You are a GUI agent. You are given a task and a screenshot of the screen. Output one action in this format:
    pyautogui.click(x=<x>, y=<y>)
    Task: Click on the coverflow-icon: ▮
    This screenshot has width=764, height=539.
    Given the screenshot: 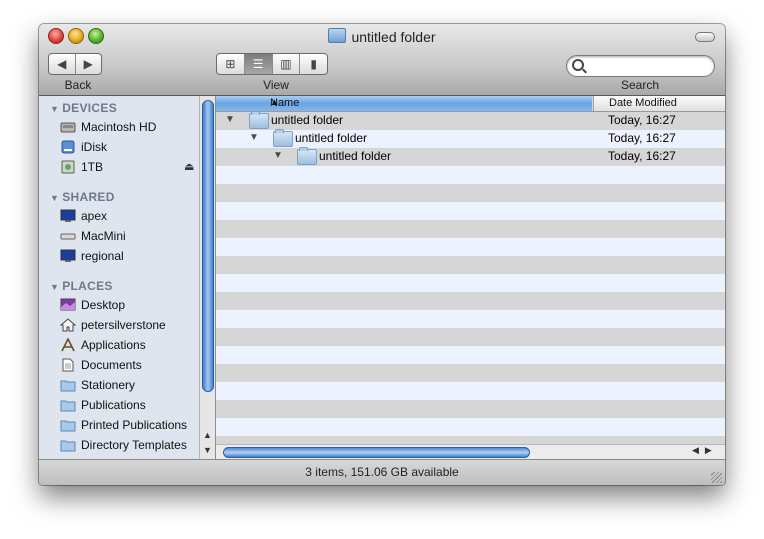 What is the action you would take?
    pyautogui.click(x=313, y=64)
    